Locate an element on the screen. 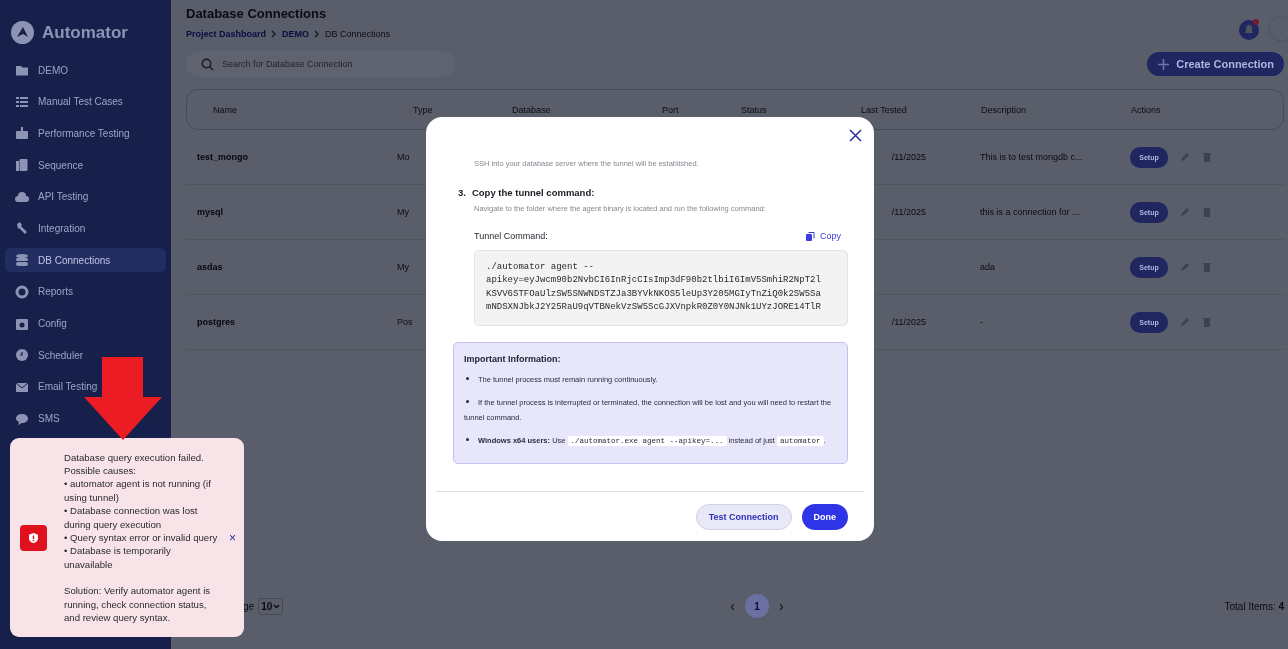 This screenshot has width=1288, height=649. clock-icon is located at coordinates (22, 355).